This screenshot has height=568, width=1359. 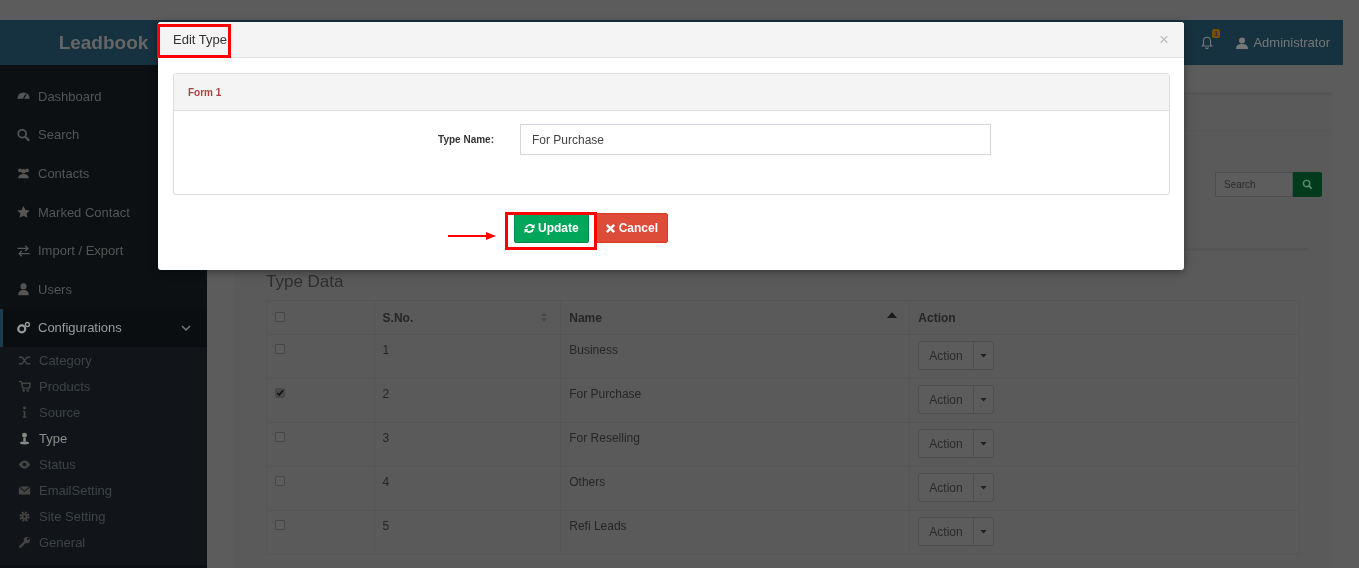 What do you see at coordinates (24, 490) in the screenshot?
I see `envelope-icon` at bounding box center [24, 490].